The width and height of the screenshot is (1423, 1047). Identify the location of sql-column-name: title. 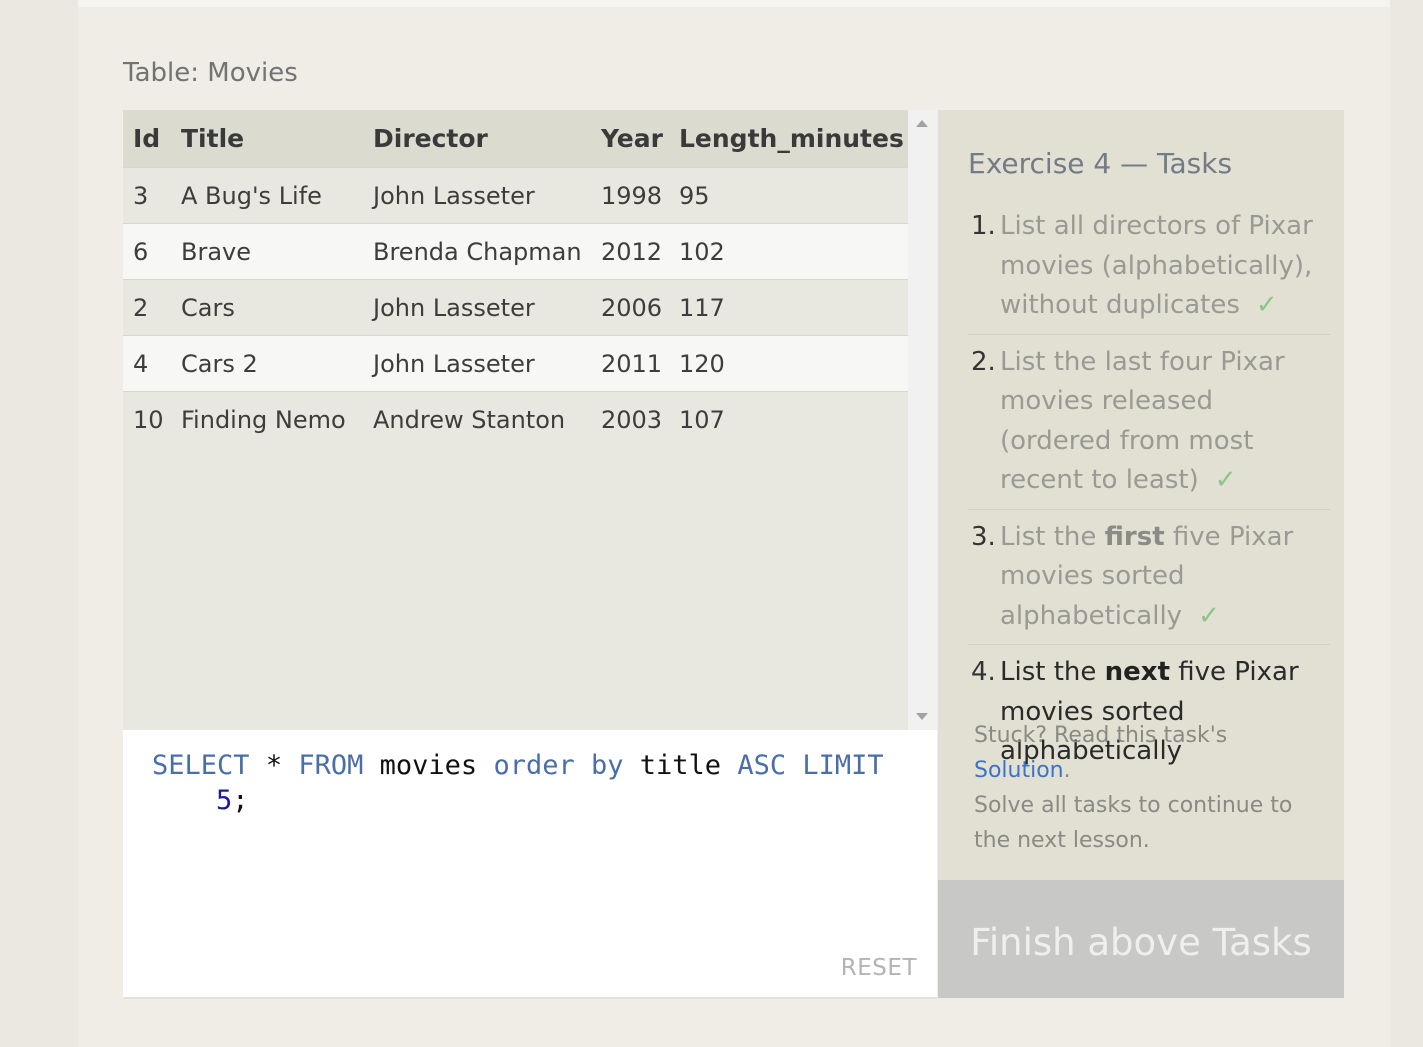
(680, 765).